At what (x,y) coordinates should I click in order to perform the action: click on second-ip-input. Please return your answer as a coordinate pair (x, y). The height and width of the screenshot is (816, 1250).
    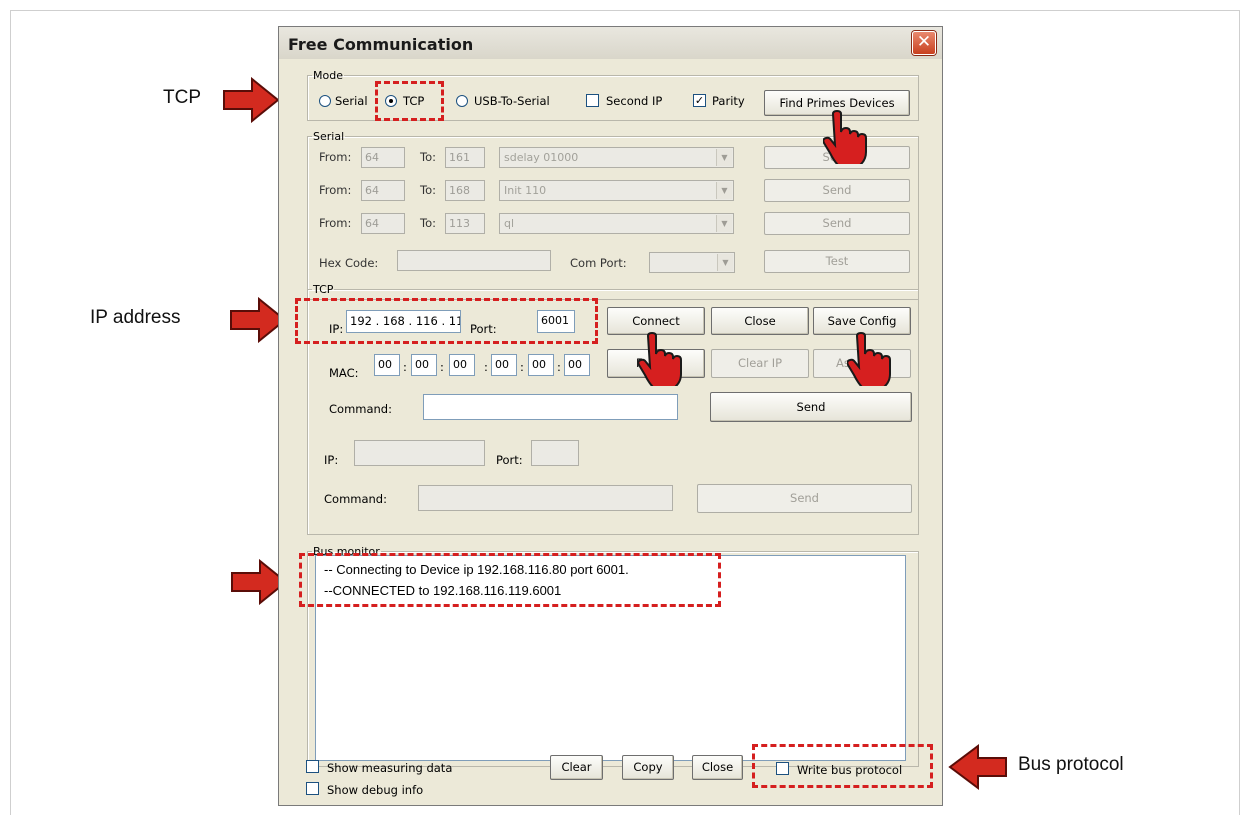
    Looking at the image, I should click on (419, 453).